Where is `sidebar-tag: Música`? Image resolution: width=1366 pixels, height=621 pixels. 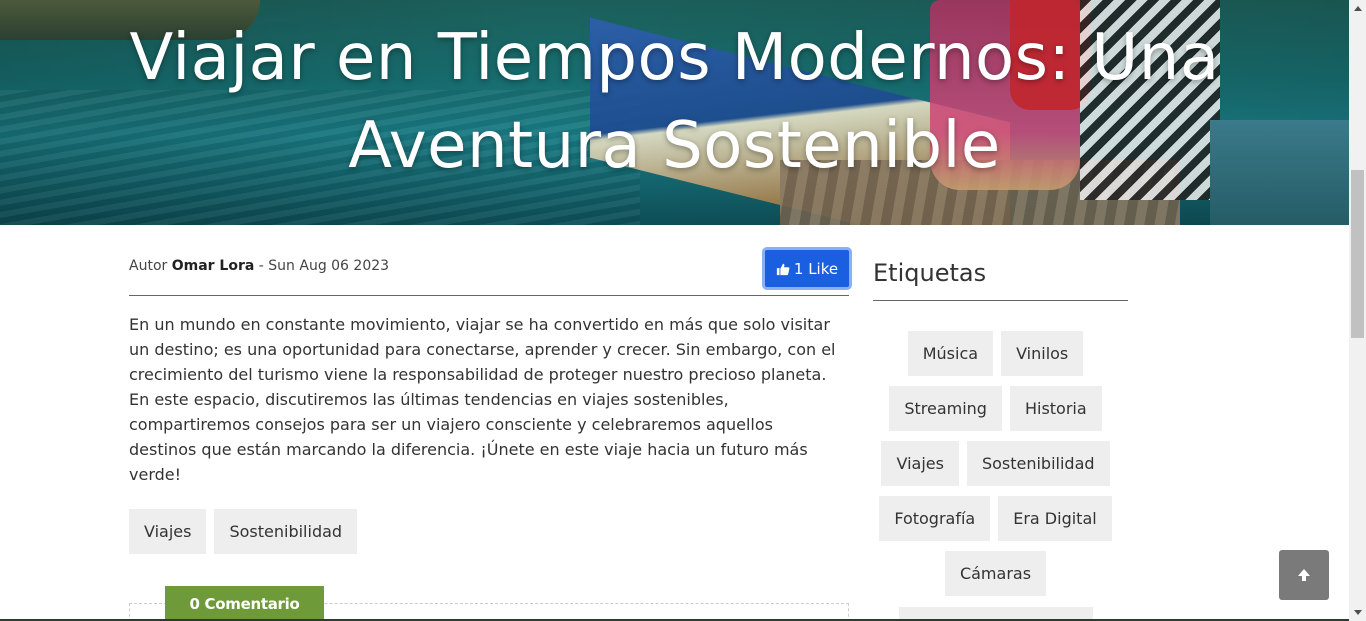 sidebar-tag: Música is located at coordinates (950, 353).